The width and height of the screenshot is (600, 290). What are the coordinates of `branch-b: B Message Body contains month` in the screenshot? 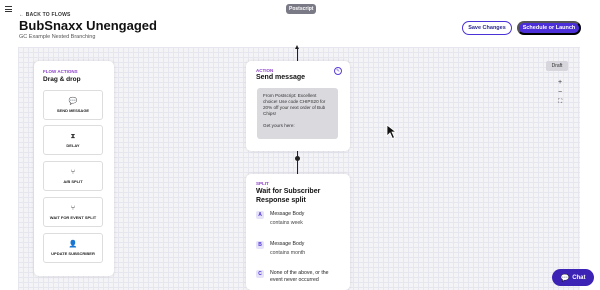 It's located at (280, 249).